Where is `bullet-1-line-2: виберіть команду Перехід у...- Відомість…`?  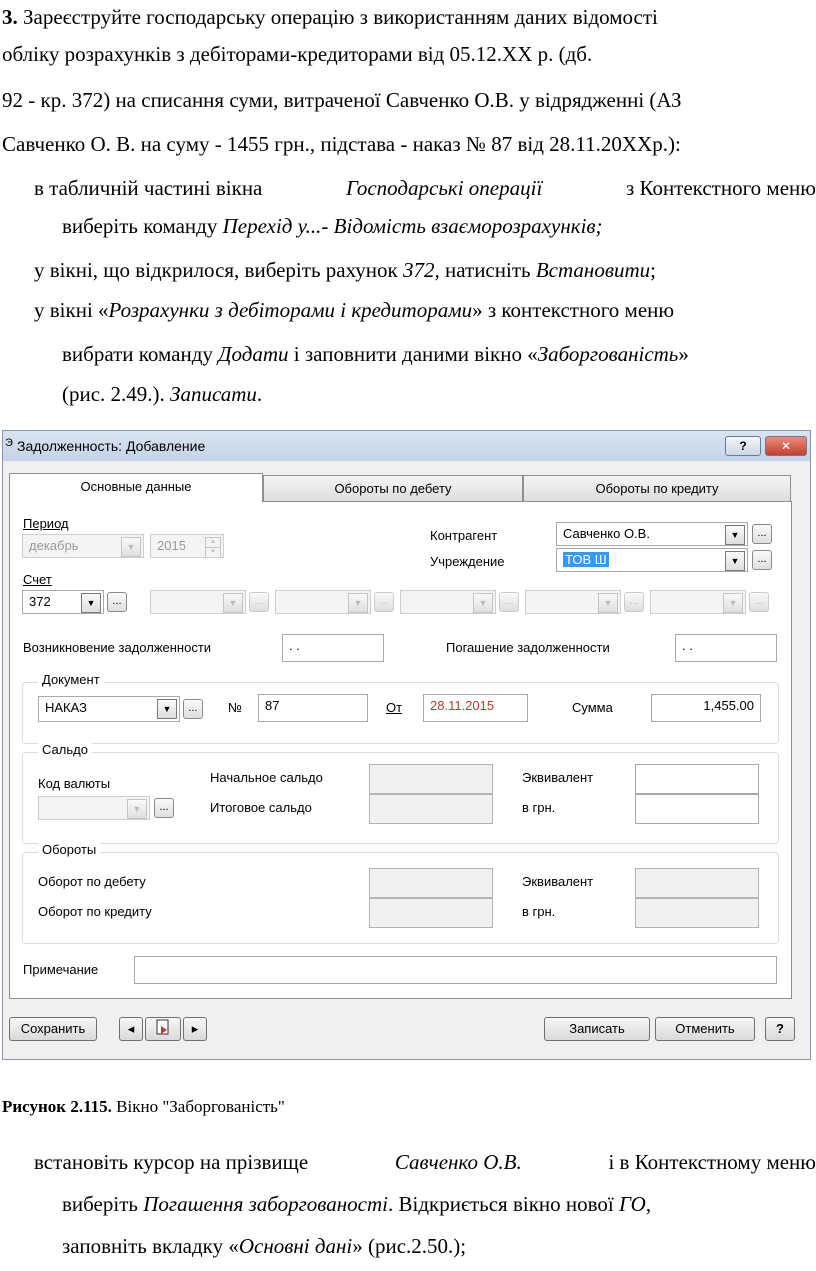
bullet-1-line-2: виберіть команду Перехід у...- Відомість… is located at coordinates (332, 226).